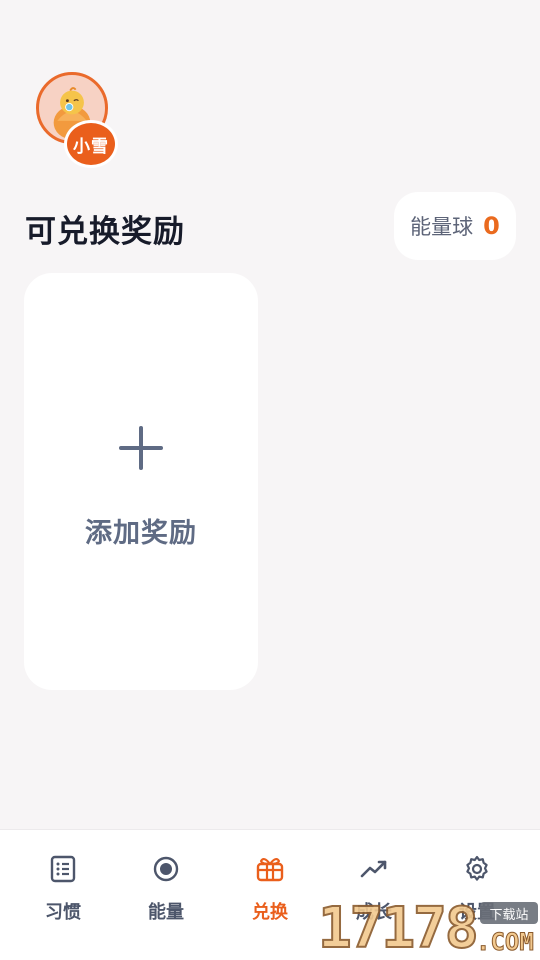 The image size is (540, 960). What do you see at coordinates (91, 144) in the screenshot?
I see `profile-name-badge: 小雪` at bounding box center [91, 144].